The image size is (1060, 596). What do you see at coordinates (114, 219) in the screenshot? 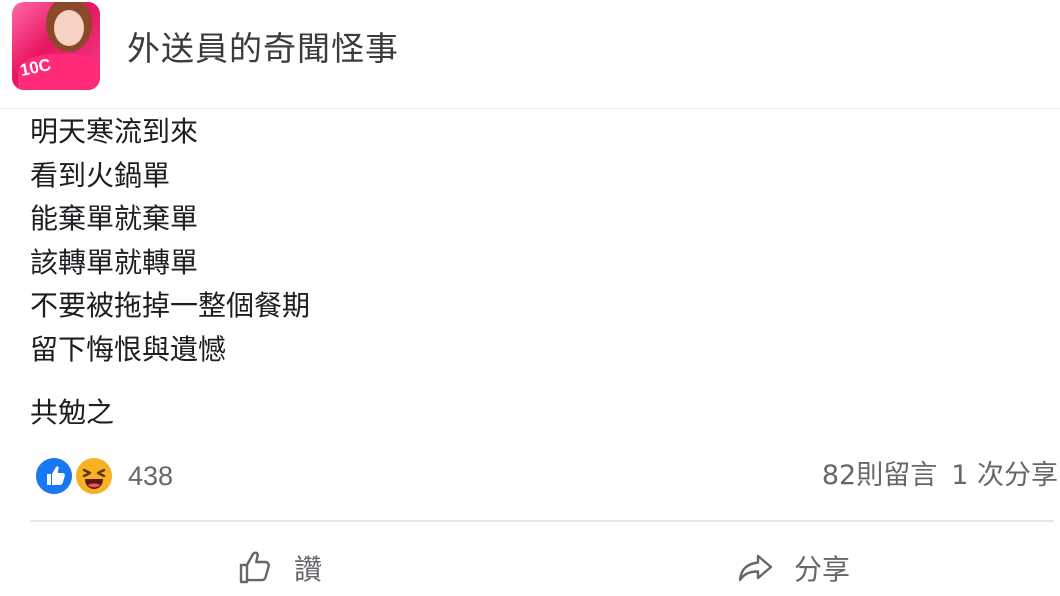
I see `post-line: 能棄單就棄單` at bounding box center [114, 219].